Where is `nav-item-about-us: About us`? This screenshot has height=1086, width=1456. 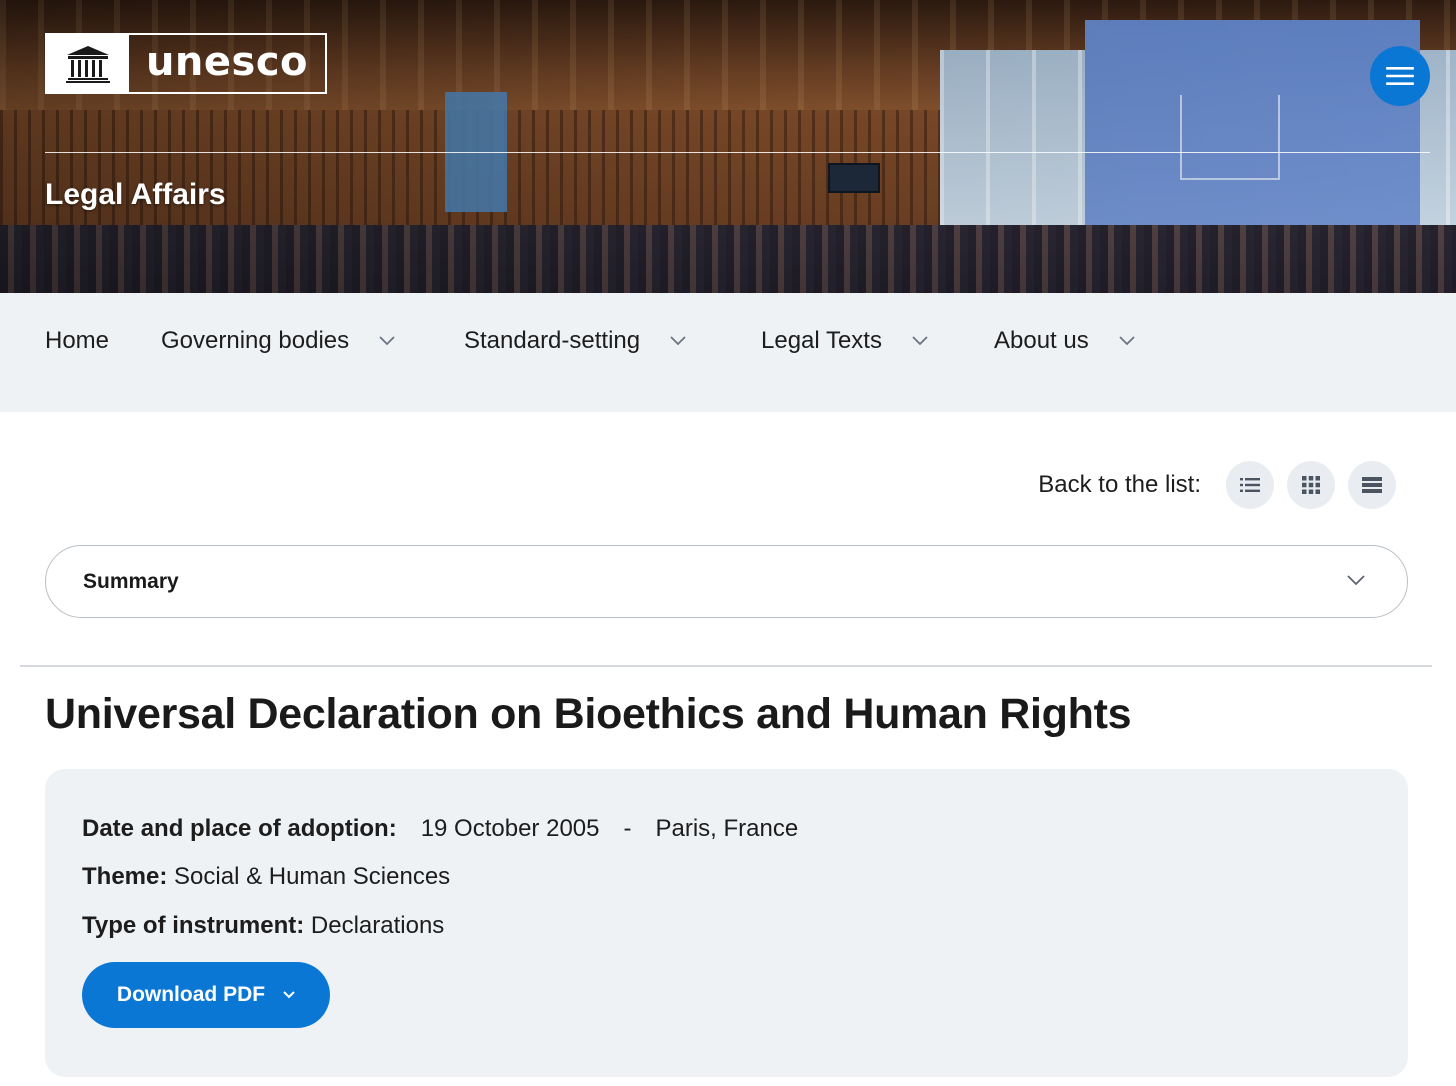
nav-item-about-us: About us is located at coordinates (1064, 341).